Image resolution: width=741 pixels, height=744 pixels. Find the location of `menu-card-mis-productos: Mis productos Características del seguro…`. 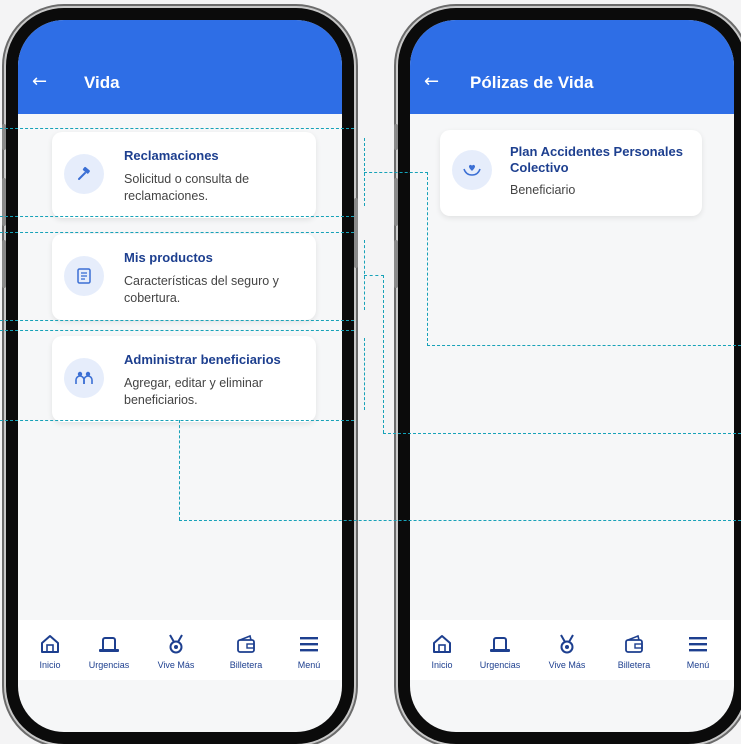

menu-card-mis-productos: Mis productos Características del seguro… is located at coordinates (184, 277).